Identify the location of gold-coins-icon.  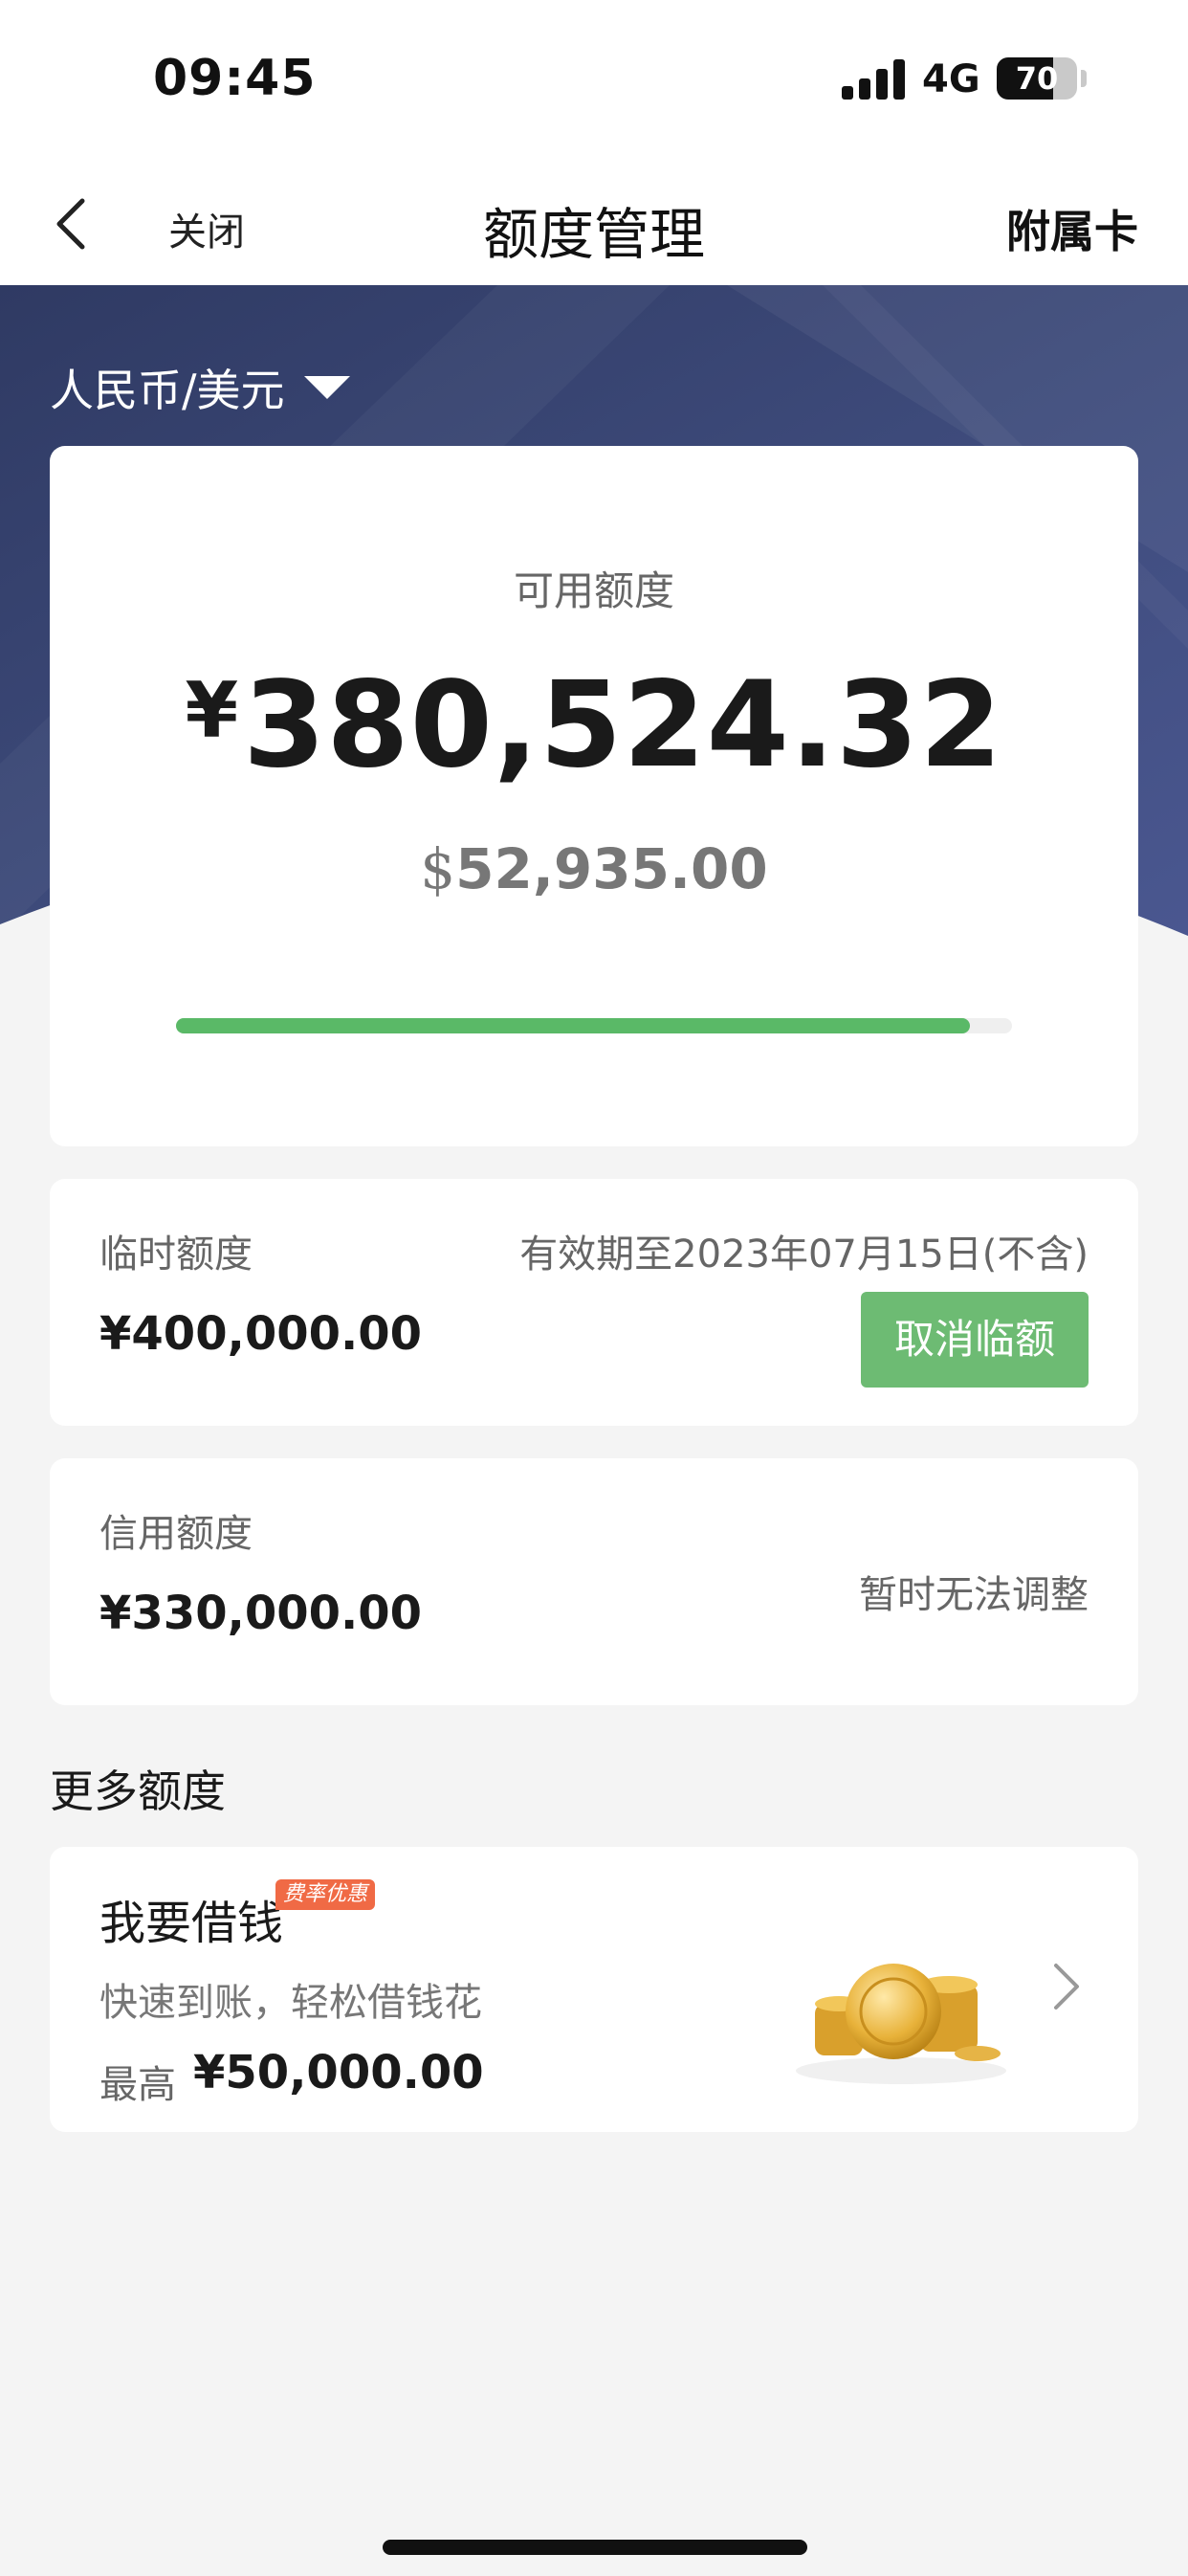
(901, 2024).